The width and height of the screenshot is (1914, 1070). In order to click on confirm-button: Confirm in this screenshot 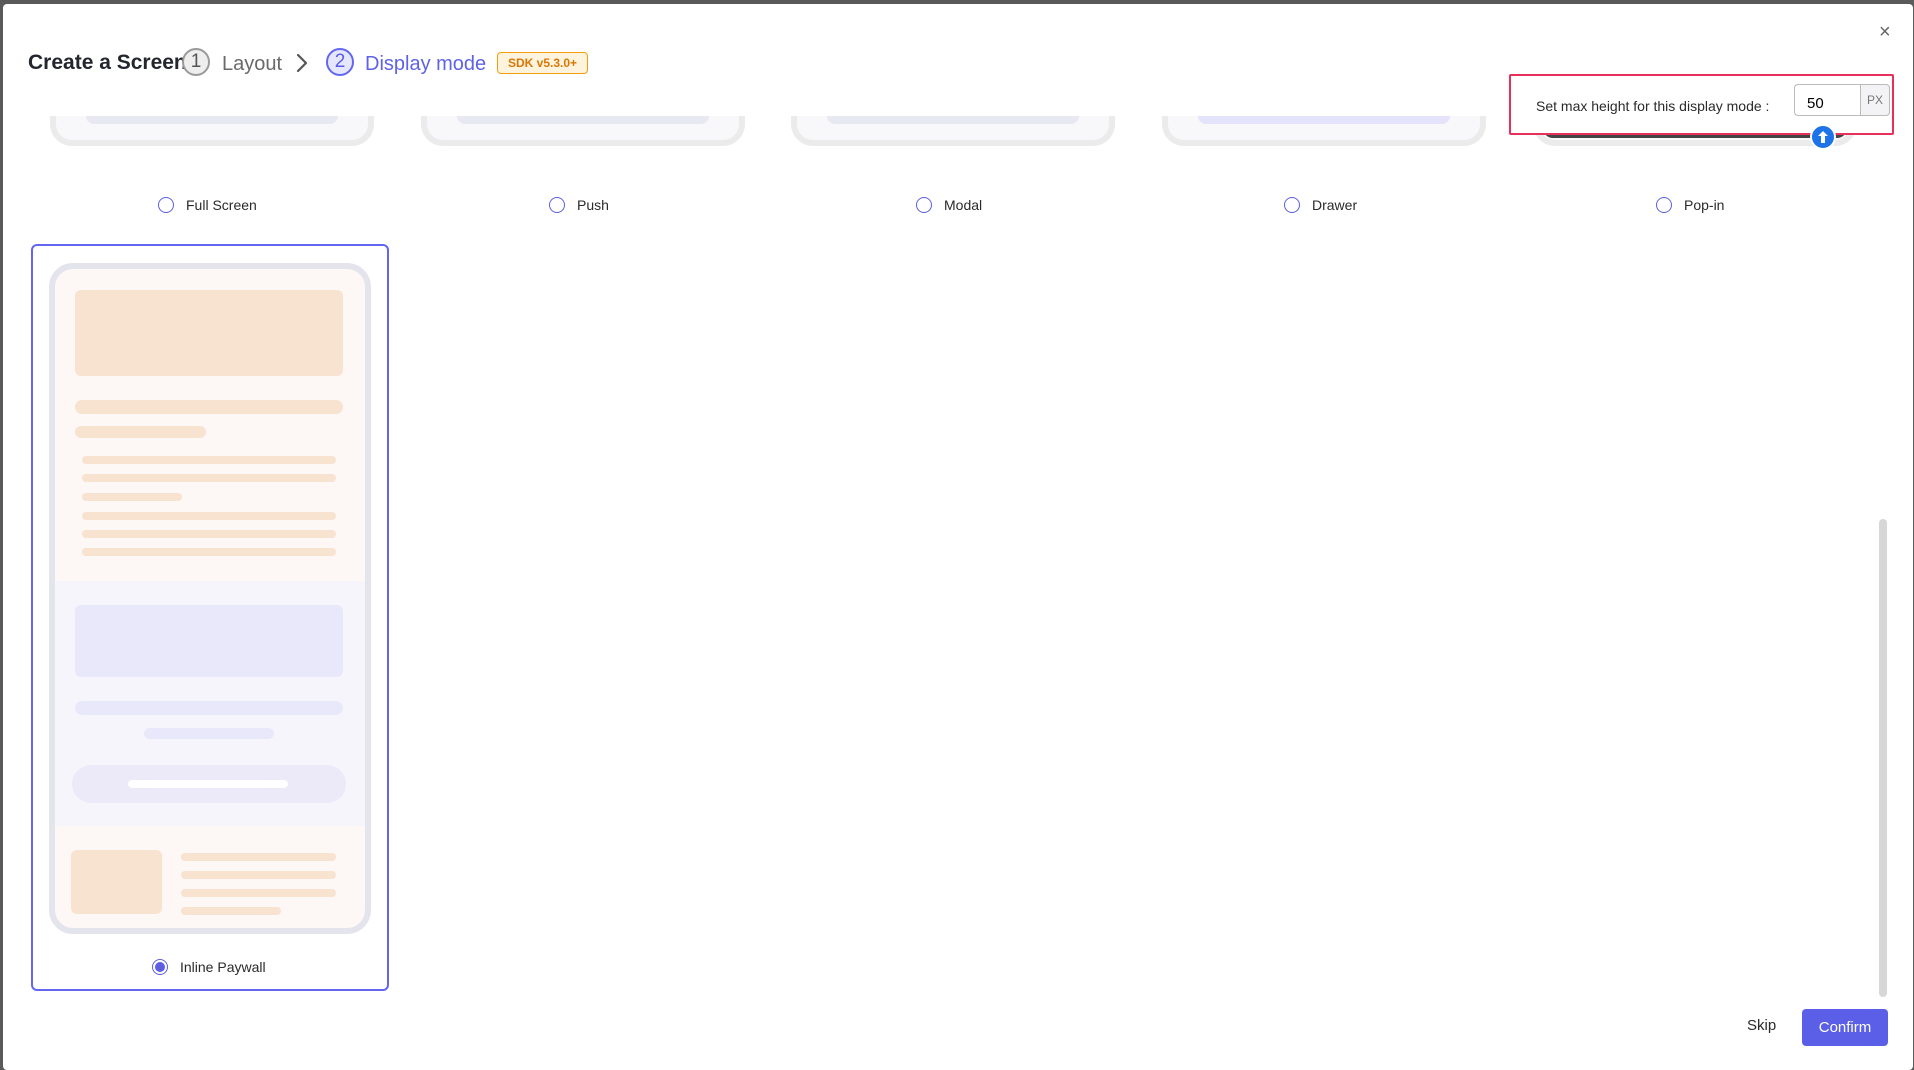, I will do `click(1845, 1027)`.